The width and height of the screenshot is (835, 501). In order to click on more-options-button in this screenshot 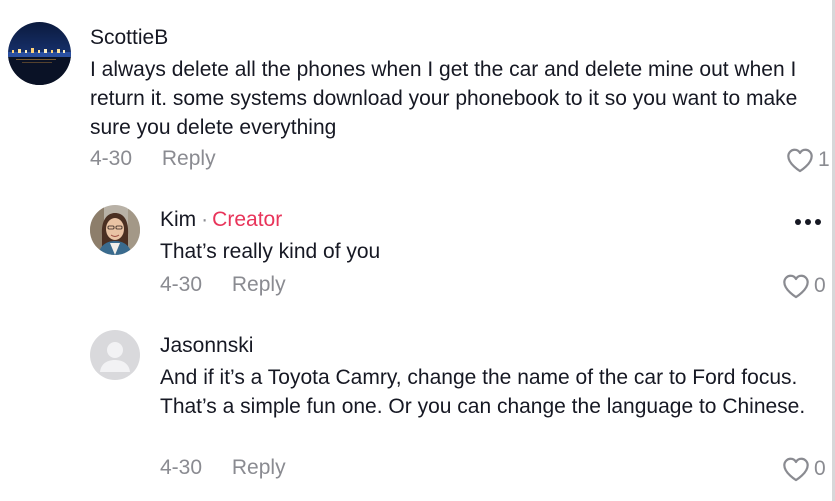, I will do `click(808, 222)`.